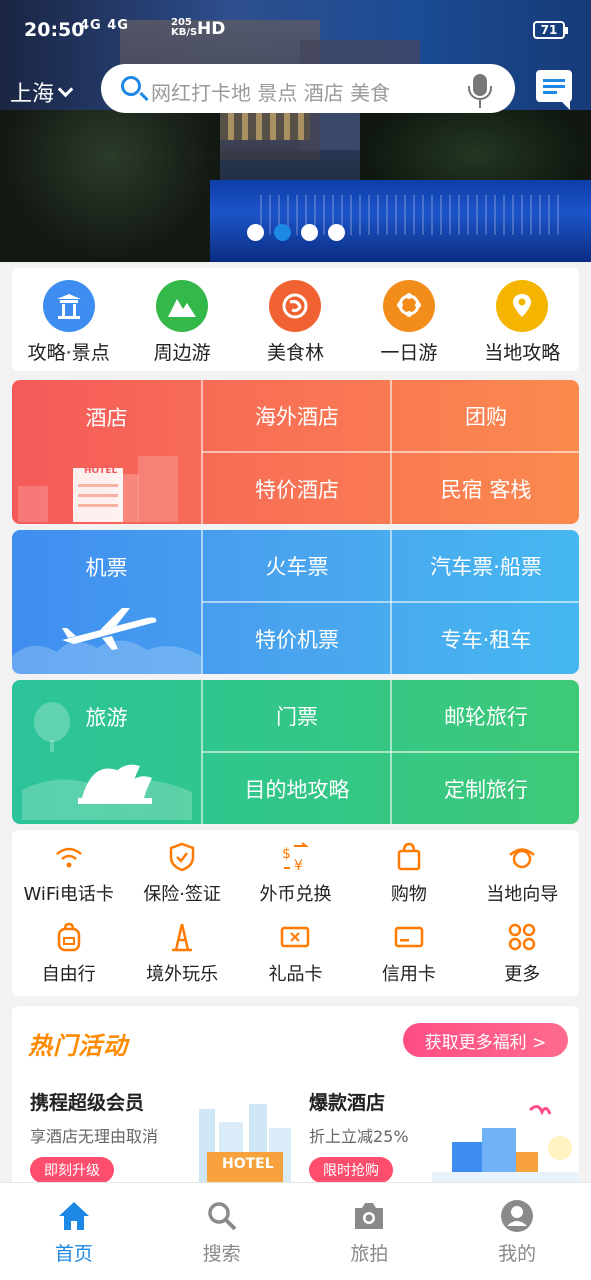 The image size is (591, 1280). Describe the element at coordinates (295, 857) in the screenshot. I see `currency-exchange-icon: $ ¥` at that location.